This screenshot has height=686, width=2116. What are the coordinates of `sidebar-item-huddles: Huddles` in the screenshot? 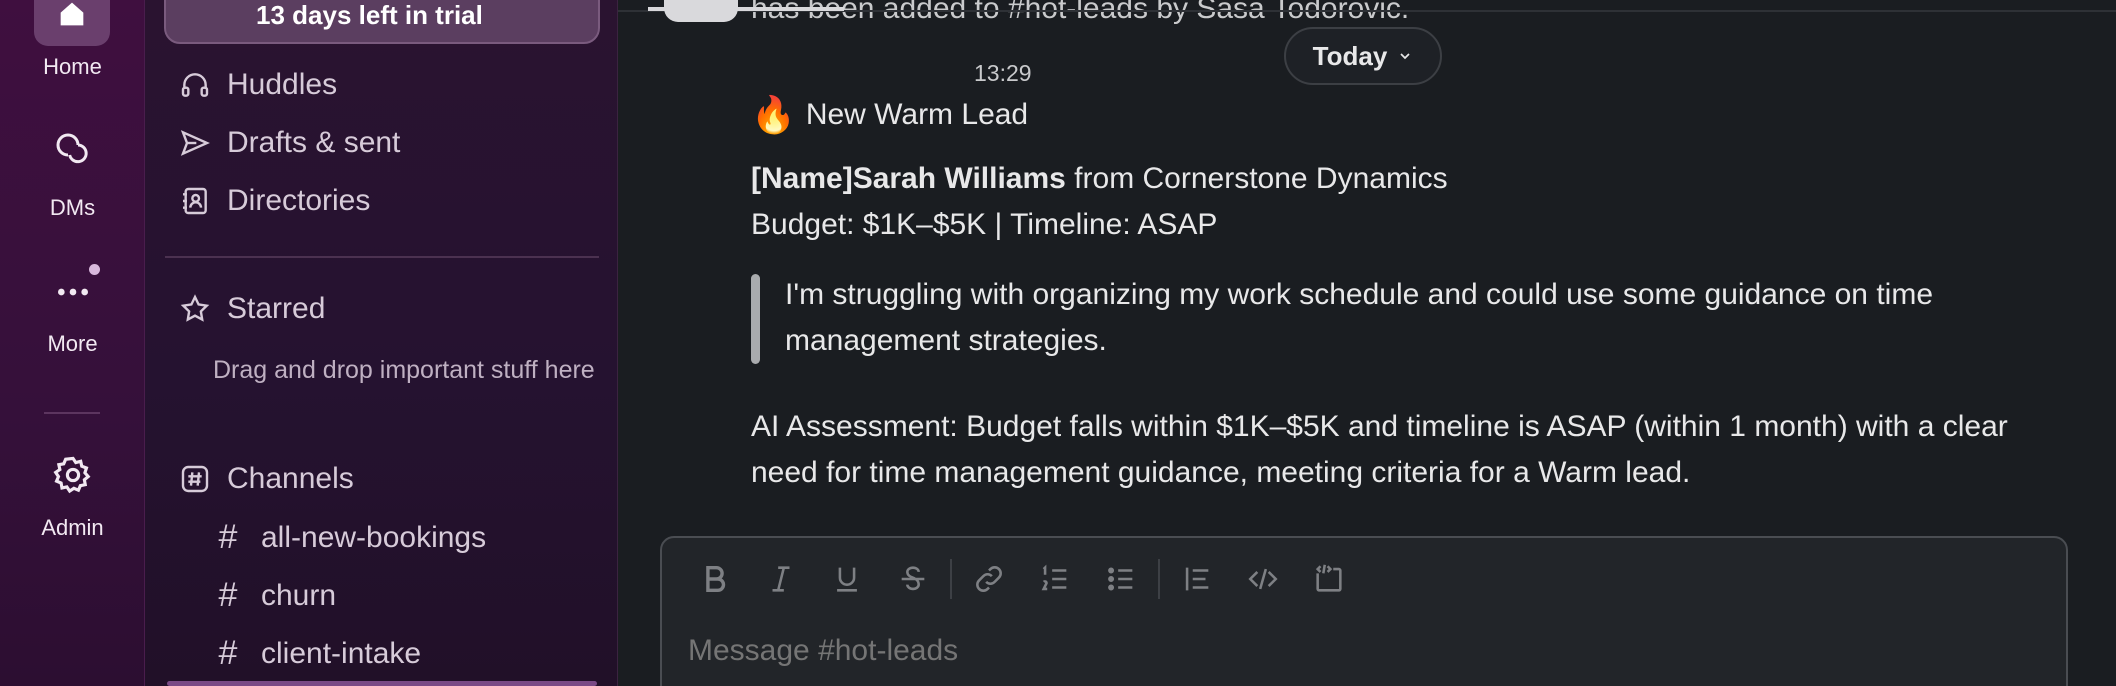 It's located at (258, 85).